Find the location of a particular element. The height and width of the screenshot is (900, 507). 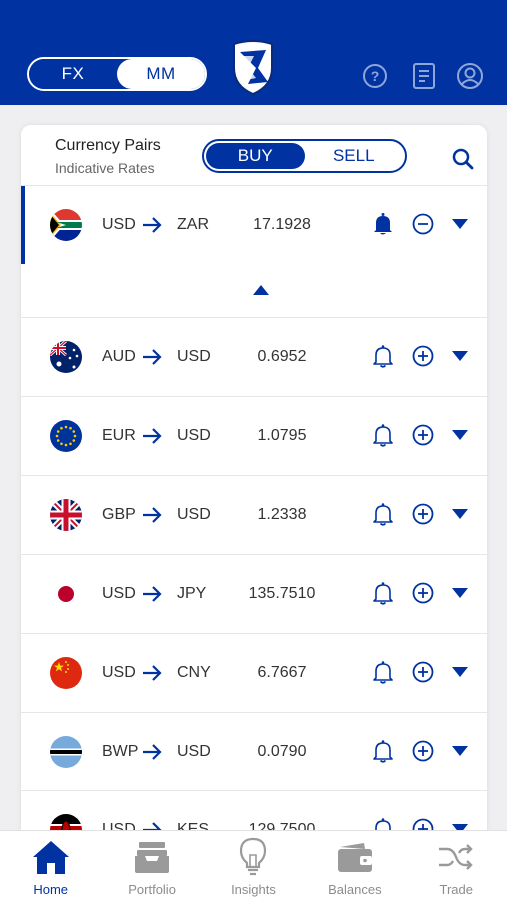

currency-row: EUR USD 1.0795 is located at coordinates (254, 435).